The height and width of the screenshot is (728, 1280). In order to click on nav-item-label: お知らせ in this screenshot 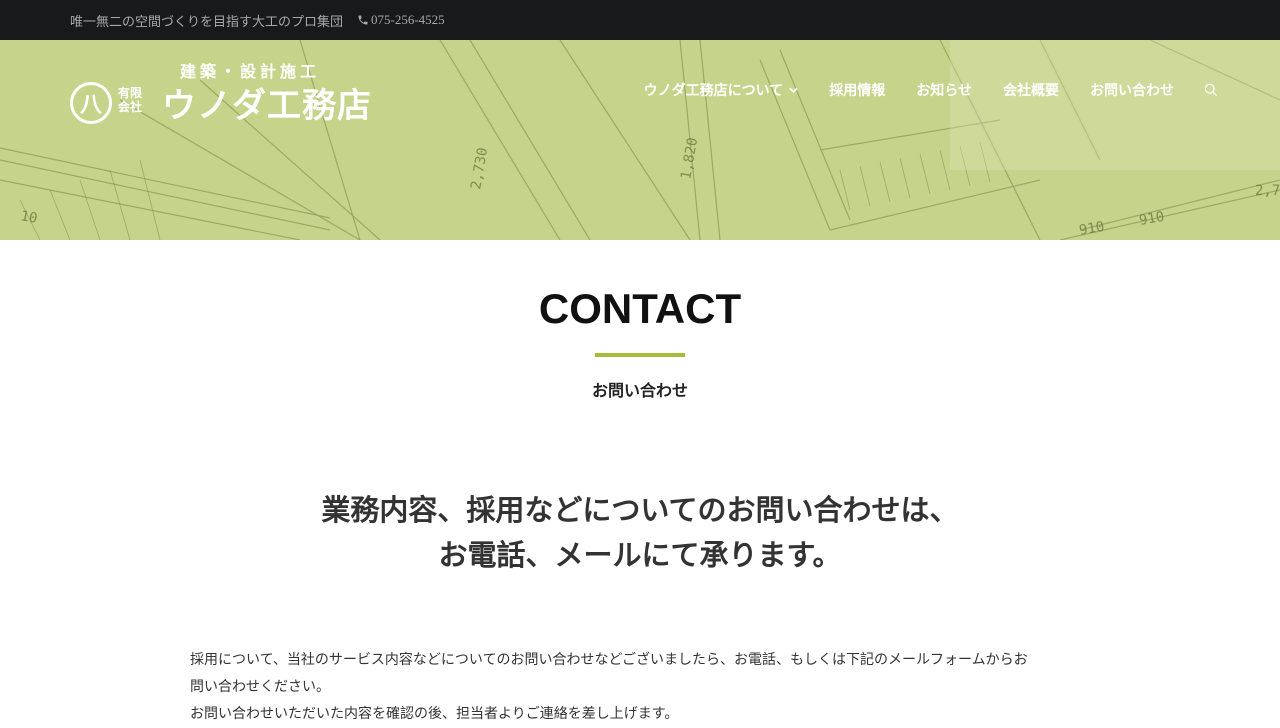, I will do `click(944, 91)`.